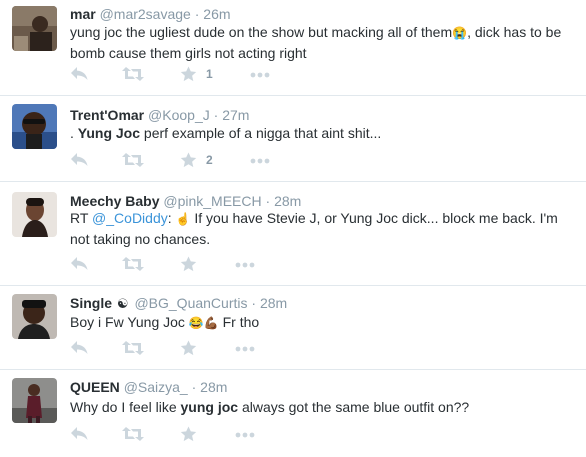 This screenshot has height=457, width=586. What do you see at coordinates (209, 160) in the screenshot?
I see `favorite-count: 2` at bounding box center [209, 160].